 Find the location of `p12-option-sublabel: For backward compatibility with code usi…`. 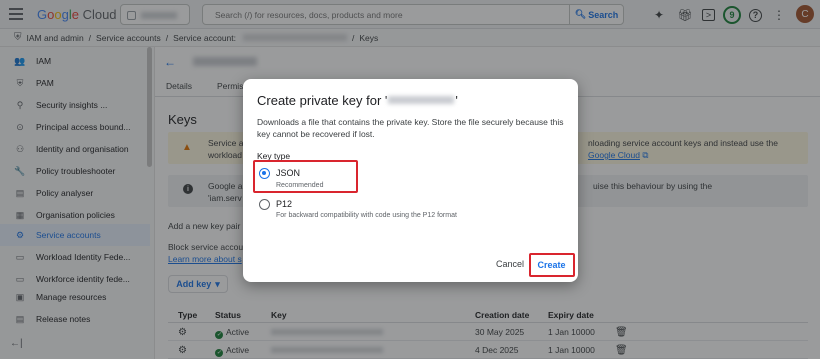

p12-option-sublabel: For backward compatibility with code usi… is located at coordinates (366, 215).